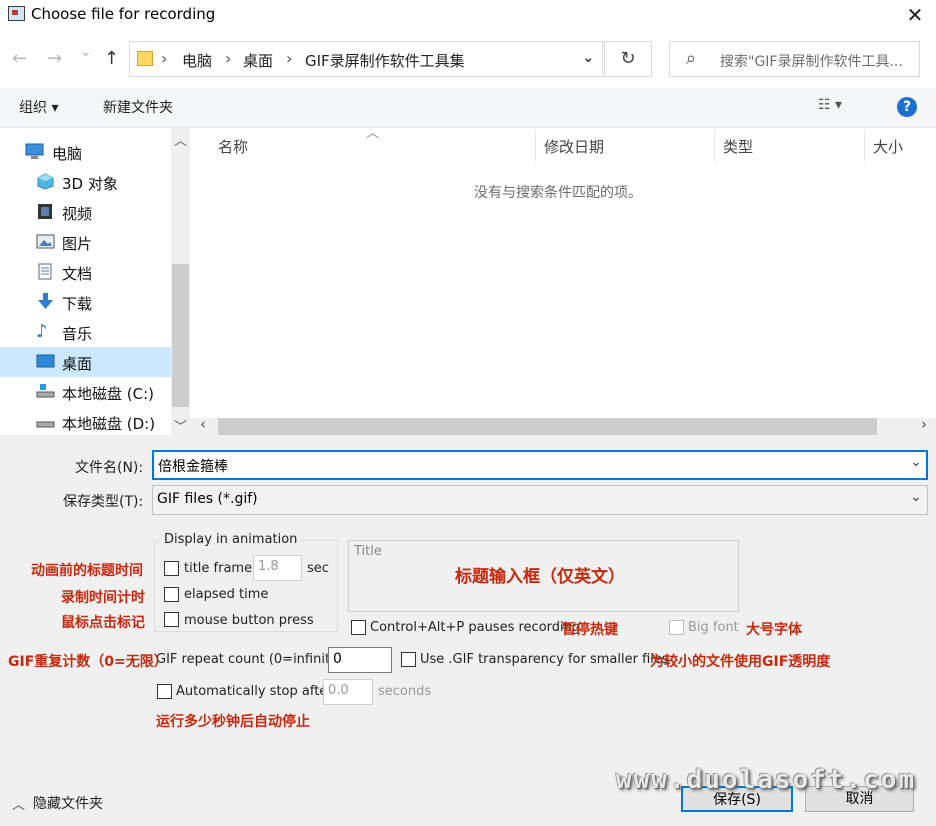 This screenshot has height=826, width=936. Describe the element at coordinates (888, 146) in the screenshot. I see `column-header-size: 大小` at that location.